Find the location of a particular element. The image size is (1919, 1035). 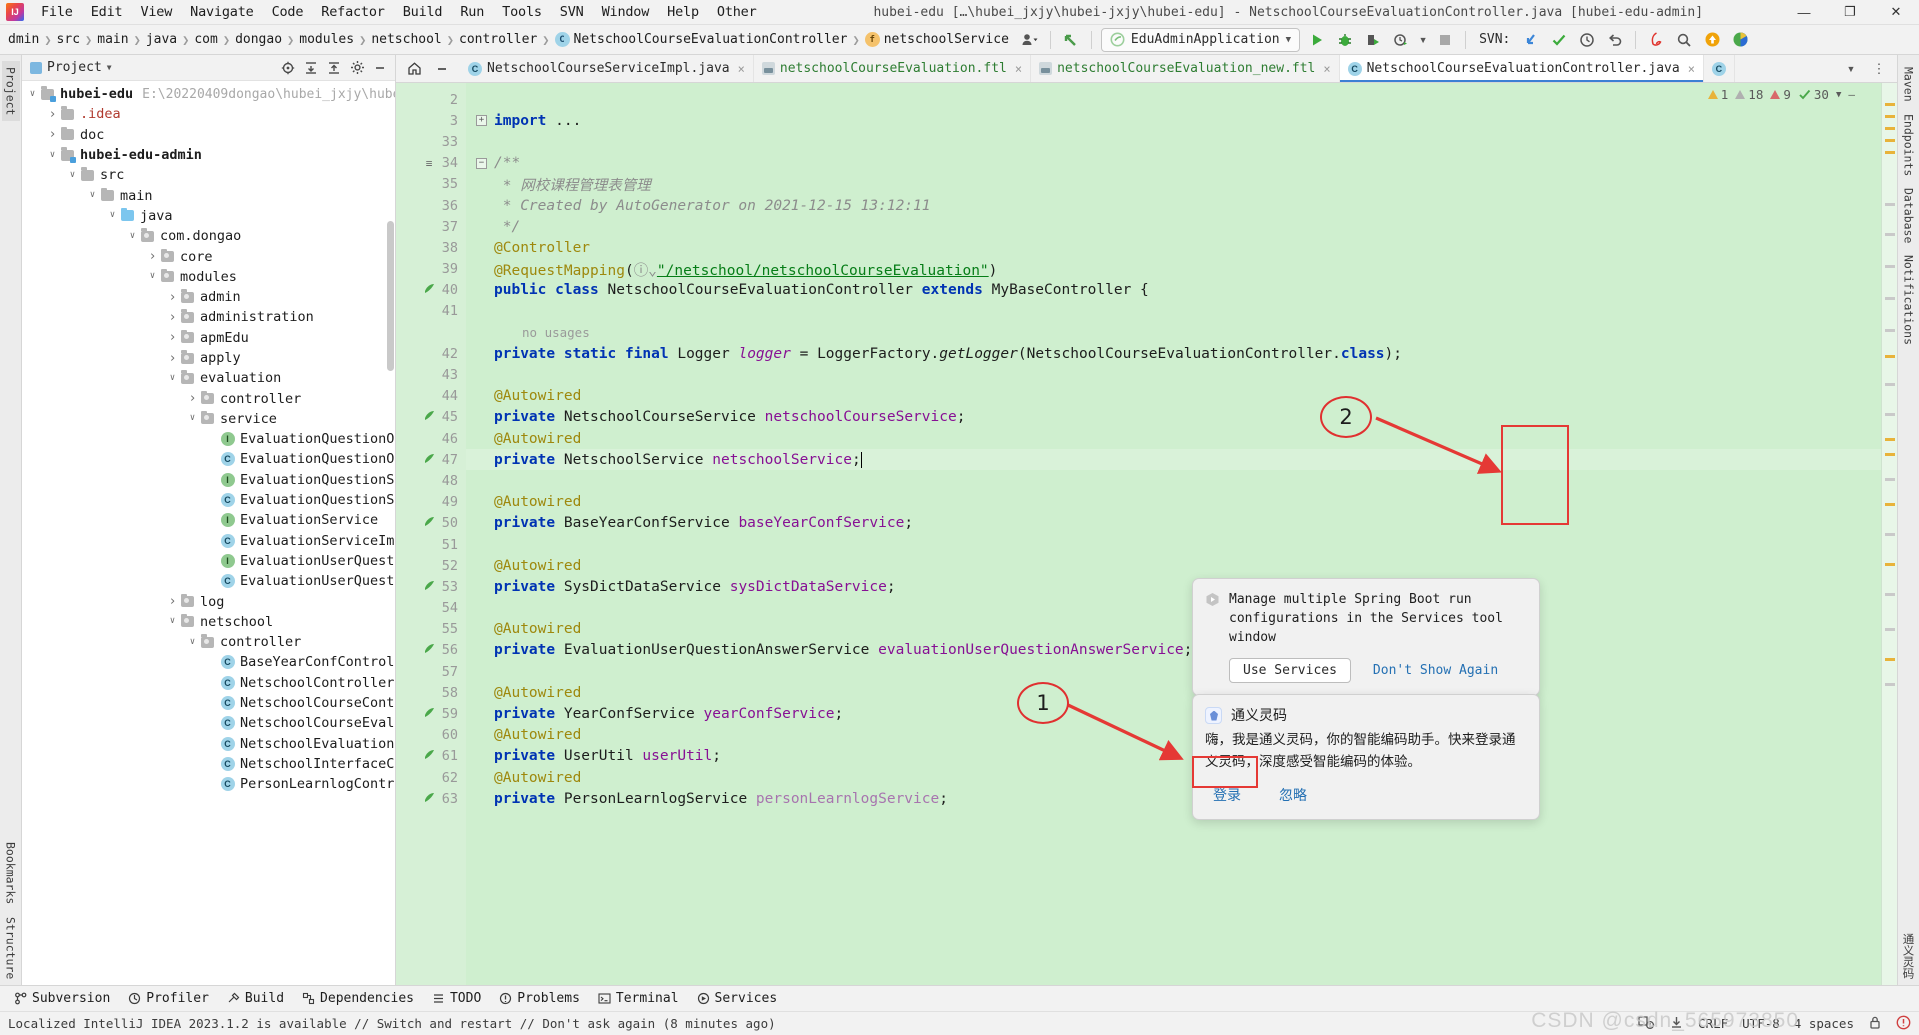

bottom-tool-dependencies: Dependencies is located at coordinates (358, 998).